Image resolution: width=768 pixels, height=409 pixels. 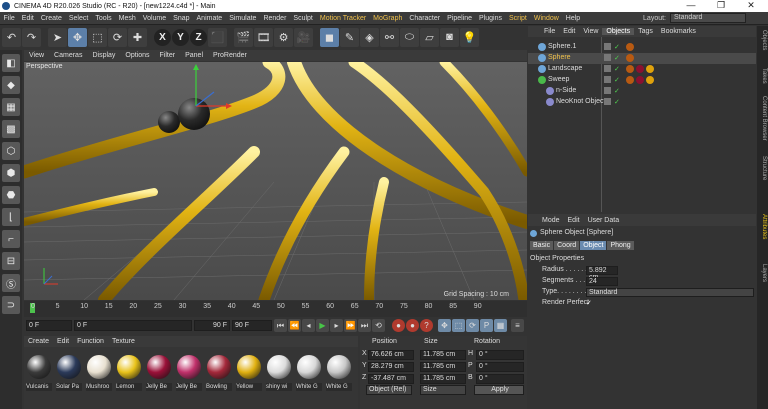 What do you see at coordinates (566, 90) in the screenshot?
I see `object-name-label: n-Side` at bounding box center [566, 90].